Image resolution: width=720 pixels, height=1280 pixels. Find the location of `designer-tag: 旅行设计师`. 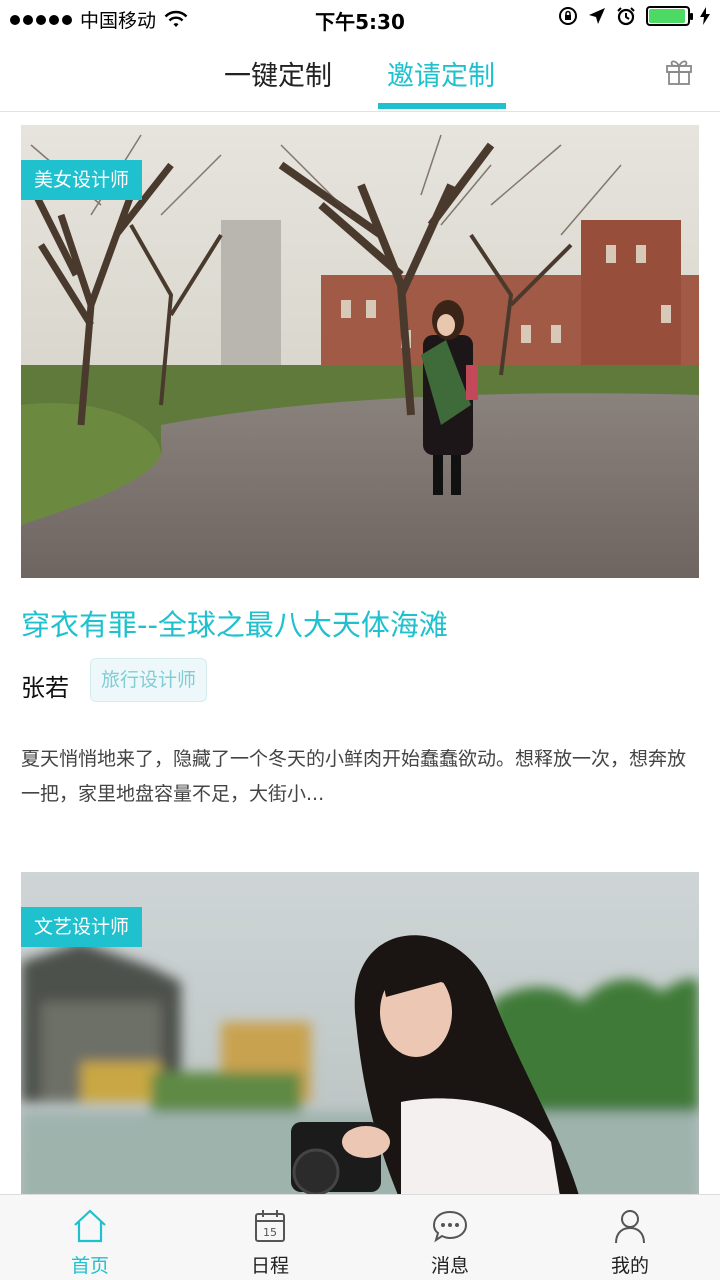

designer-tag: 旅行设计师 is located at coordinates (149, 680).